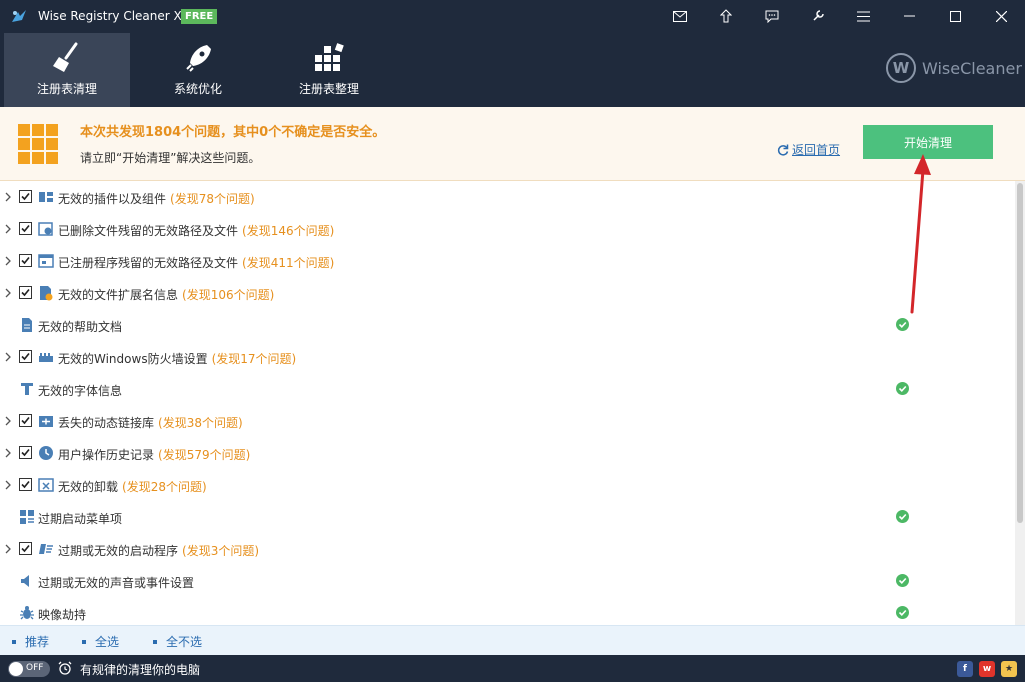 Image resolution: width=1025 pixels, height=682 pixels. I want to click on wisecleaner-brand: W WiseCleaner, so click(954, 68).